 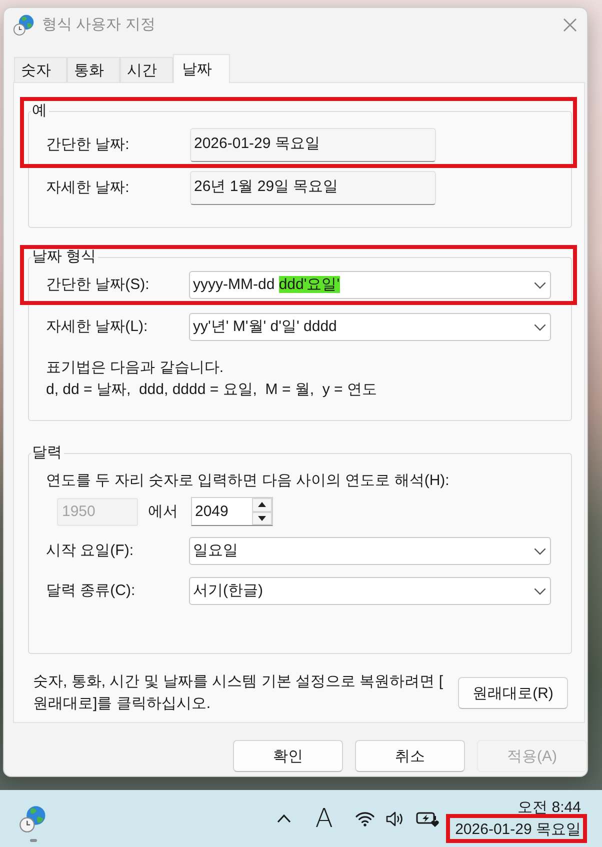 What do you see at coordinates (88, 188) in the screenshot?
I see `field-label: 자세한 날짜:` at bounding box center [88, 188].